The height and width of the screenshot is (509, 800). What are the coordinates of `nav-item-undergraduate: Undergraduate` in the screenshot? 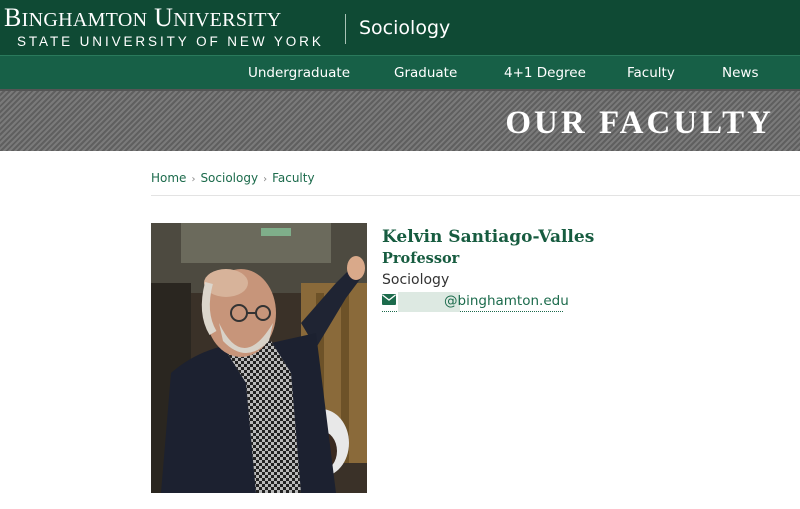 It's located at (299, 73).